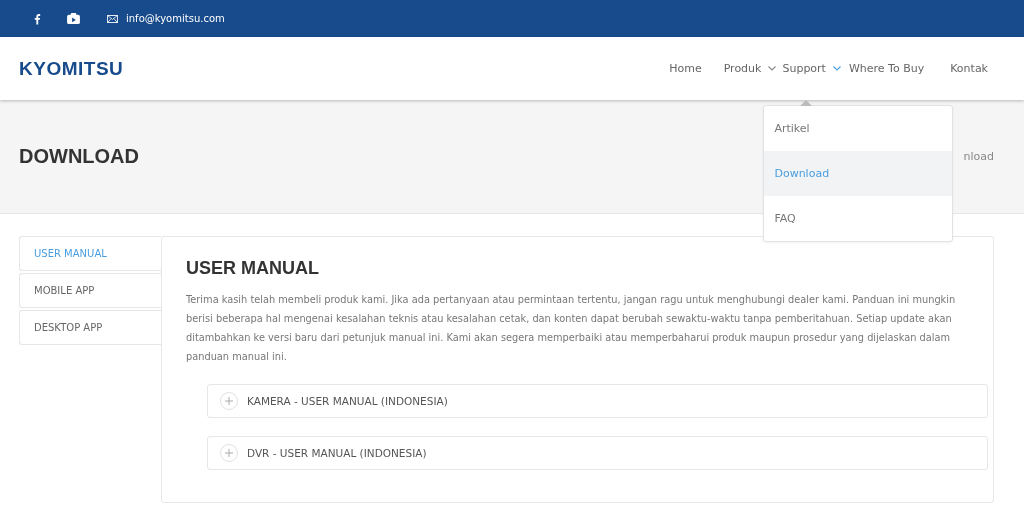  I want to click on breadcrumb-link: nload, so click(978, 156).